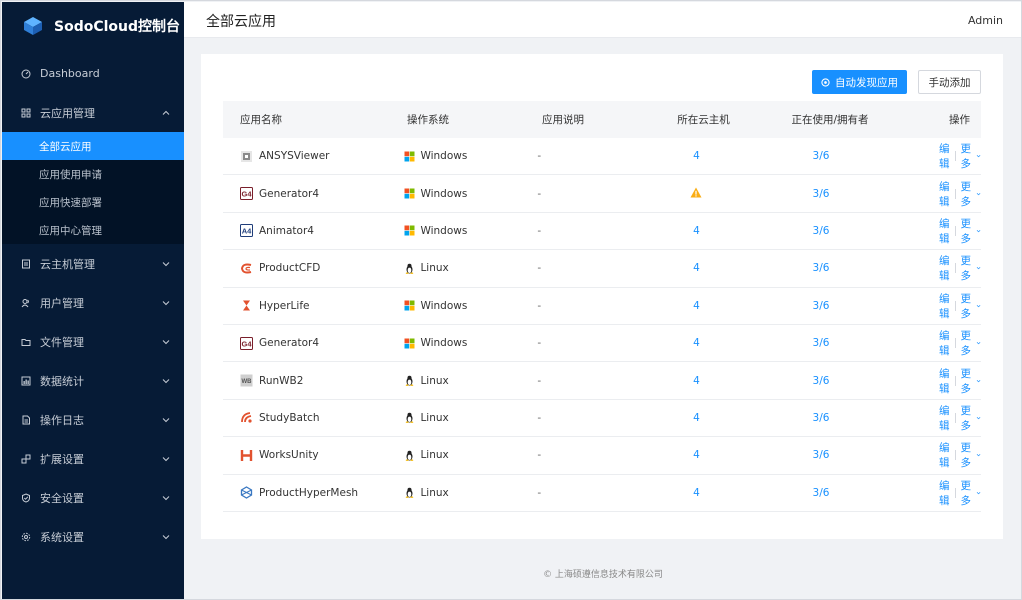  Describe the element at coordinates (289, 417) in the screenshot. I see `app-name: StudyBatch` at that location.